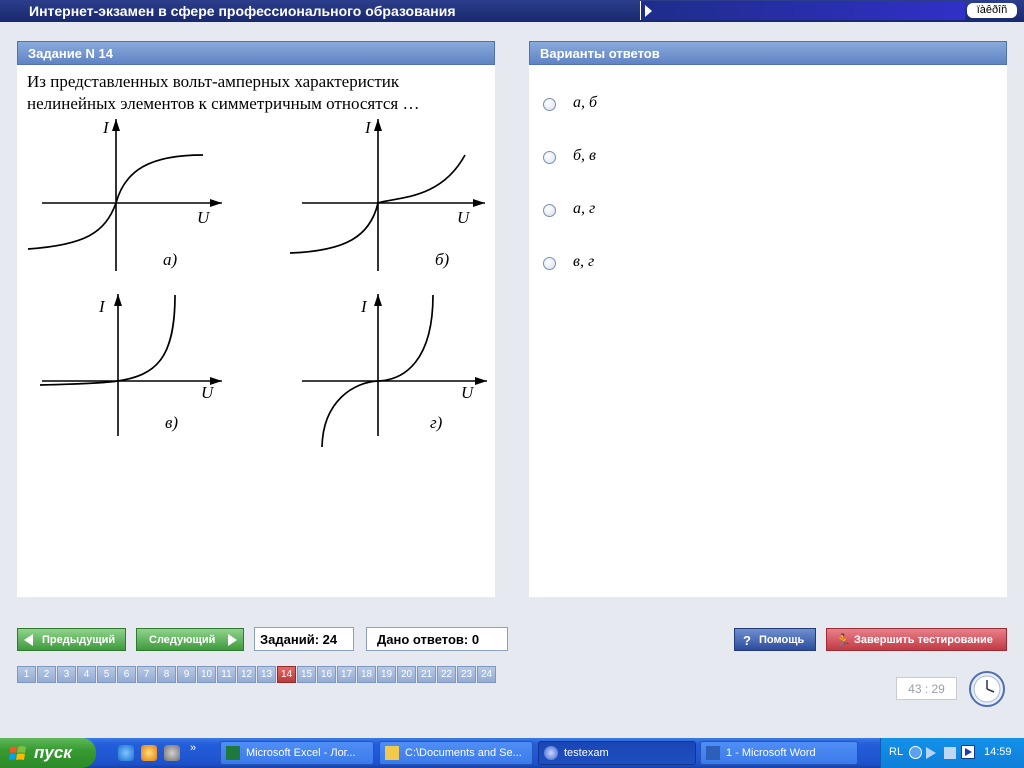 The image size is (1024, 768). What do you see at coordinates (931, 753) in the screenshot?
I see `tray-forward-icon` at bounding box center [931, 753].